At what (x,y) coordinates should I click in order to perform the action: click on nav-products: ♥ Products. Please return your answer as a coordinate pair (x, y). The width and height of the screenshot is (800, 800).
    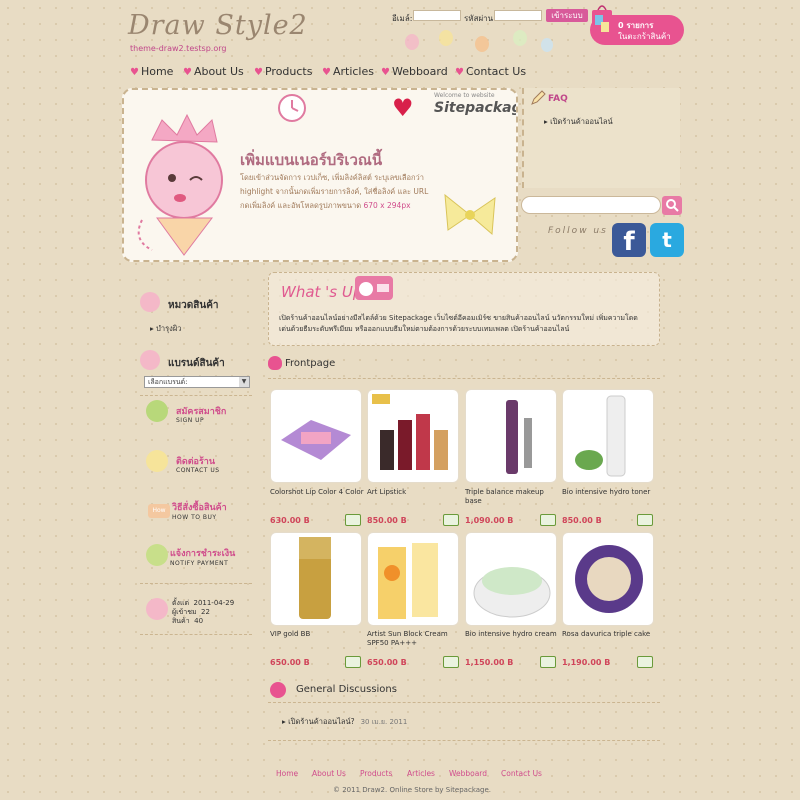
    Looking at the image, I should click on (283, 71).